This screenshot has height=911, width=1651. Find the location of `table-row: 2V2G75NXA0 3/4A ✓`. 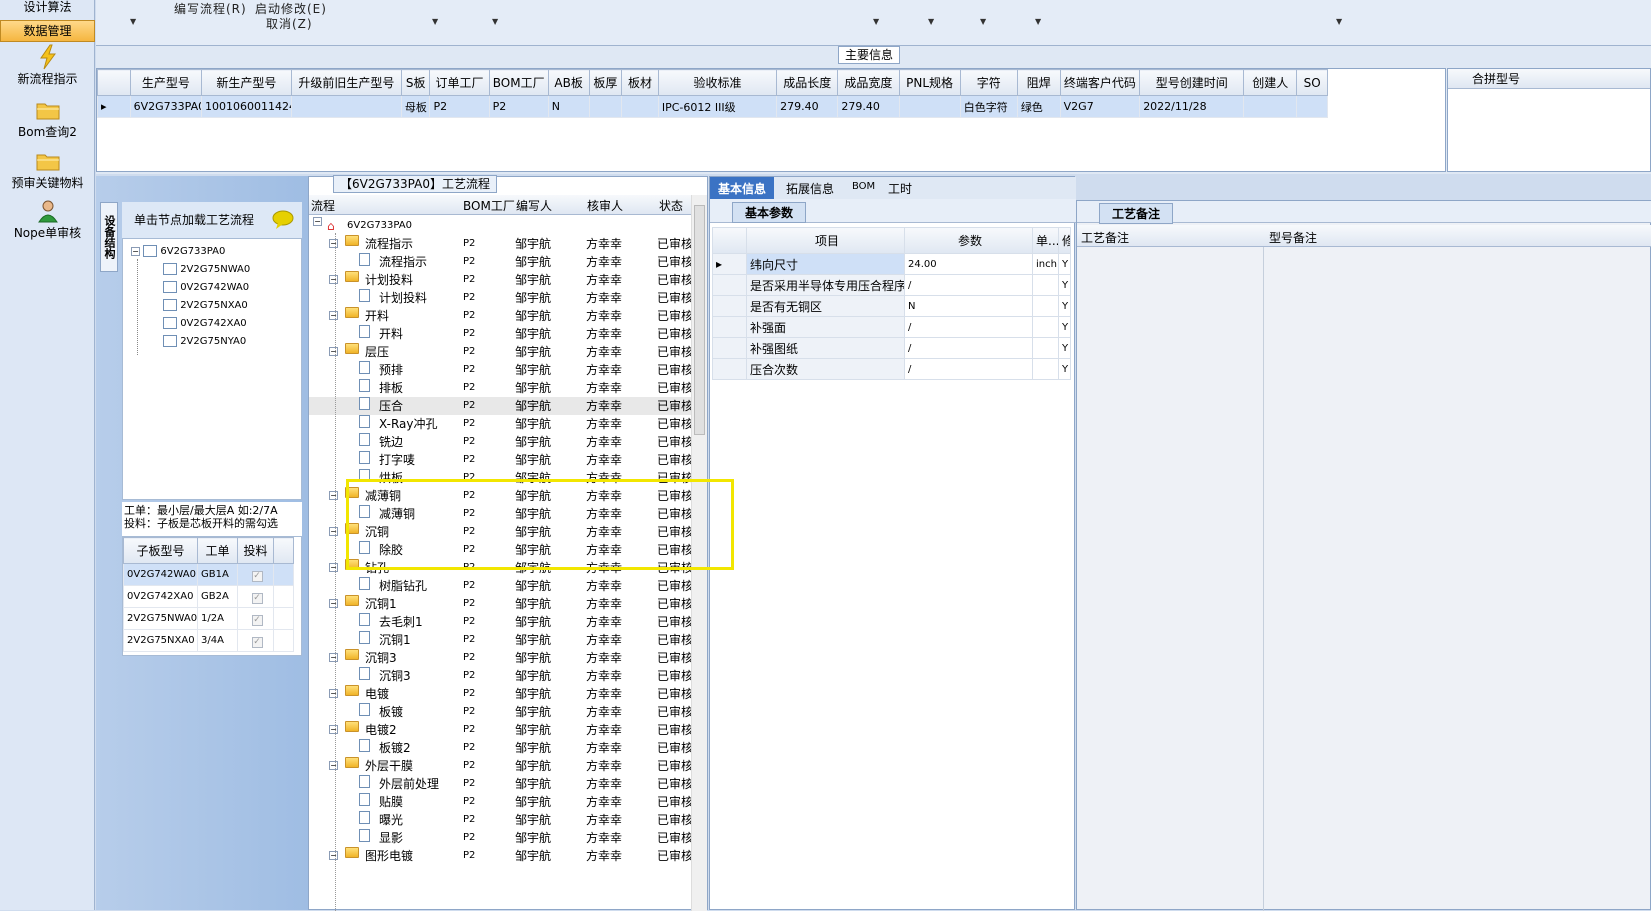

table-row: 2V2G75NXA0 3/4A ✓ is located at coordinates (208, 640).